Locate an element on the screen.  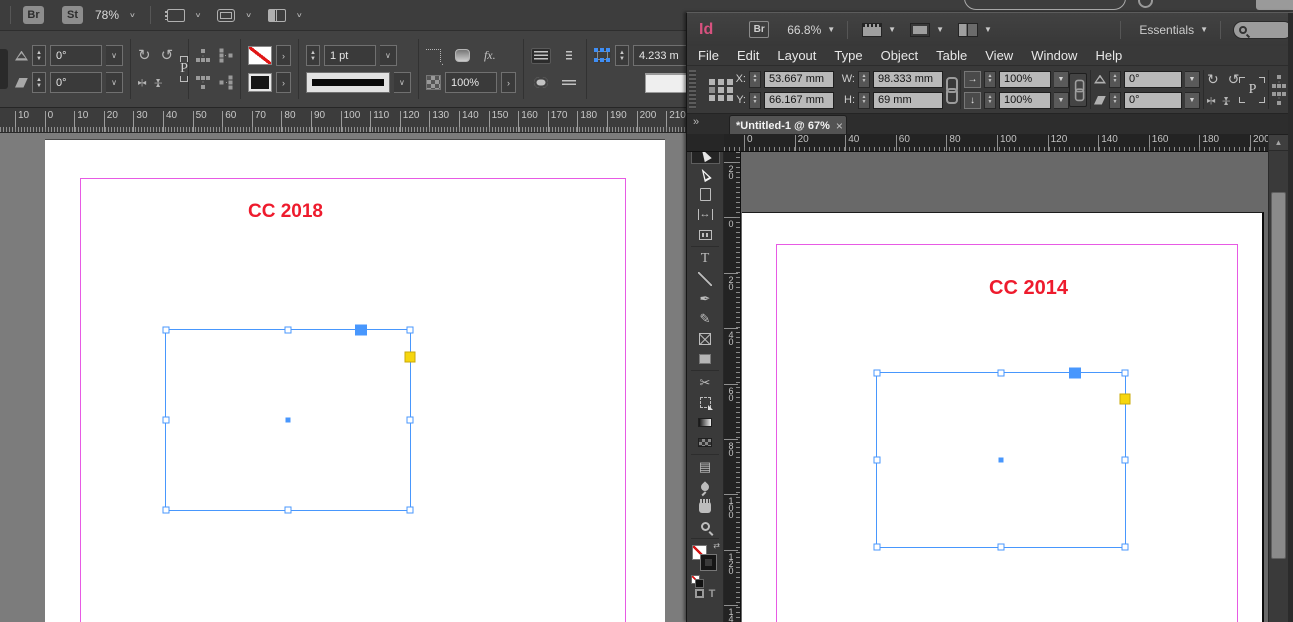
pencil-tool: ✎ is located at coordinates (705, 318).